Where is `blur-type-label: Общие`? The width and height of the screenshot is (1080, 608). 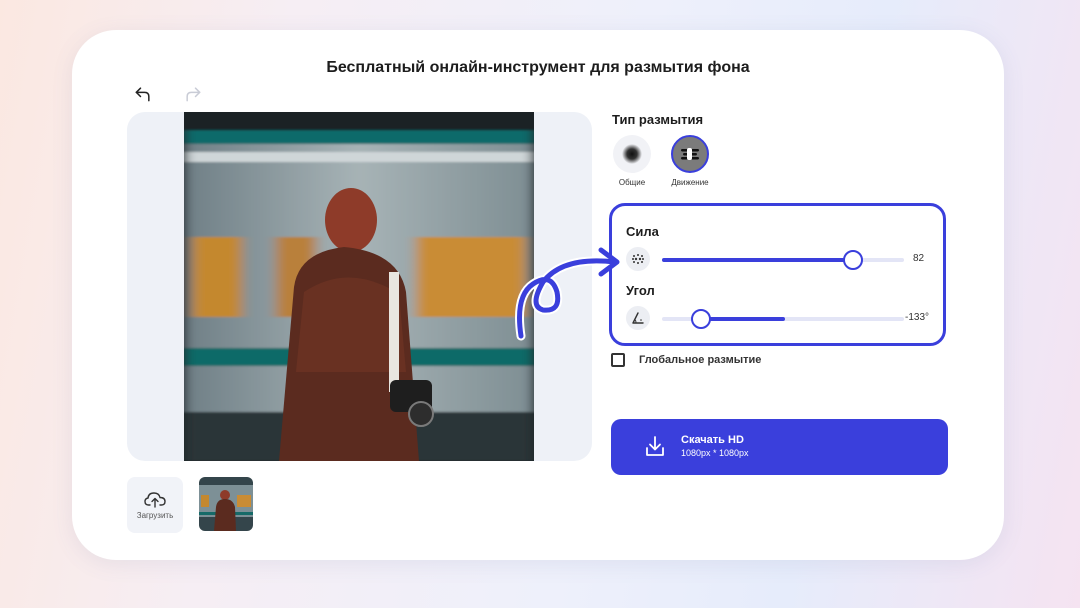 blur-type-label: Общие is located at coordinates (632, 182).